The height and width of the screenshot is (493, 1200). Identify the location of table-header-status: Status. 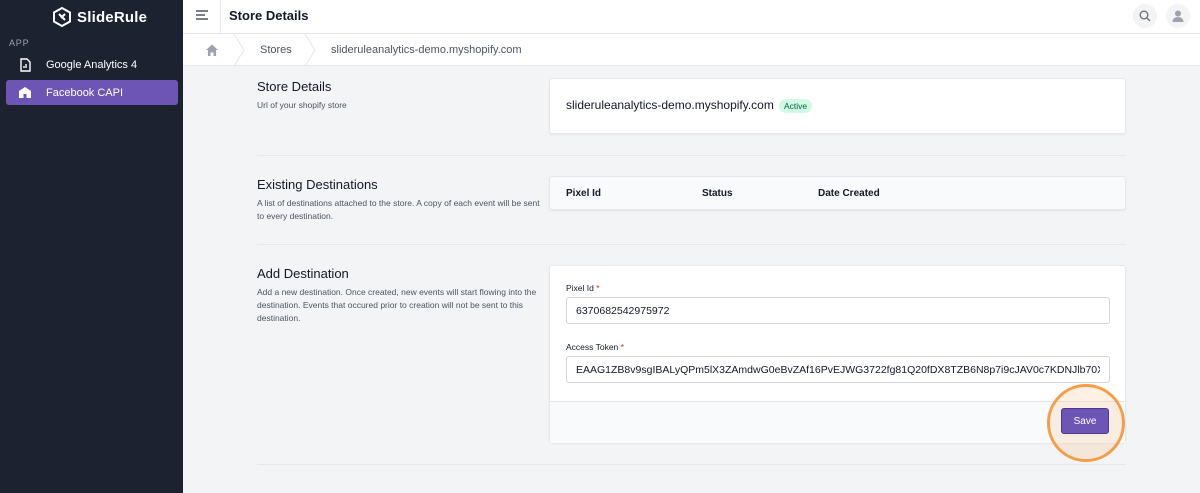
(717, 193).